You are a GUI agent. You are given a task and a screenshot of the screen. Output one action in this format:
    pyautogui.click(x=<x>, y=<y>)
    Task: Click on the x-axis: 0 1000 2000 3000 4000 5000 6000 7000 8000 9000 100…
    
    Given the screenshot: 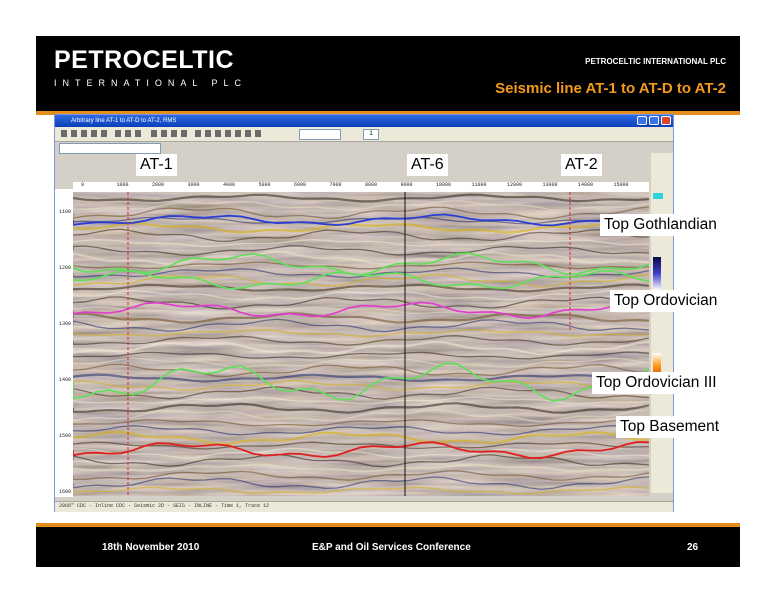 What is the action you would take?
    pyautogui.click(x=361, y=187)
    